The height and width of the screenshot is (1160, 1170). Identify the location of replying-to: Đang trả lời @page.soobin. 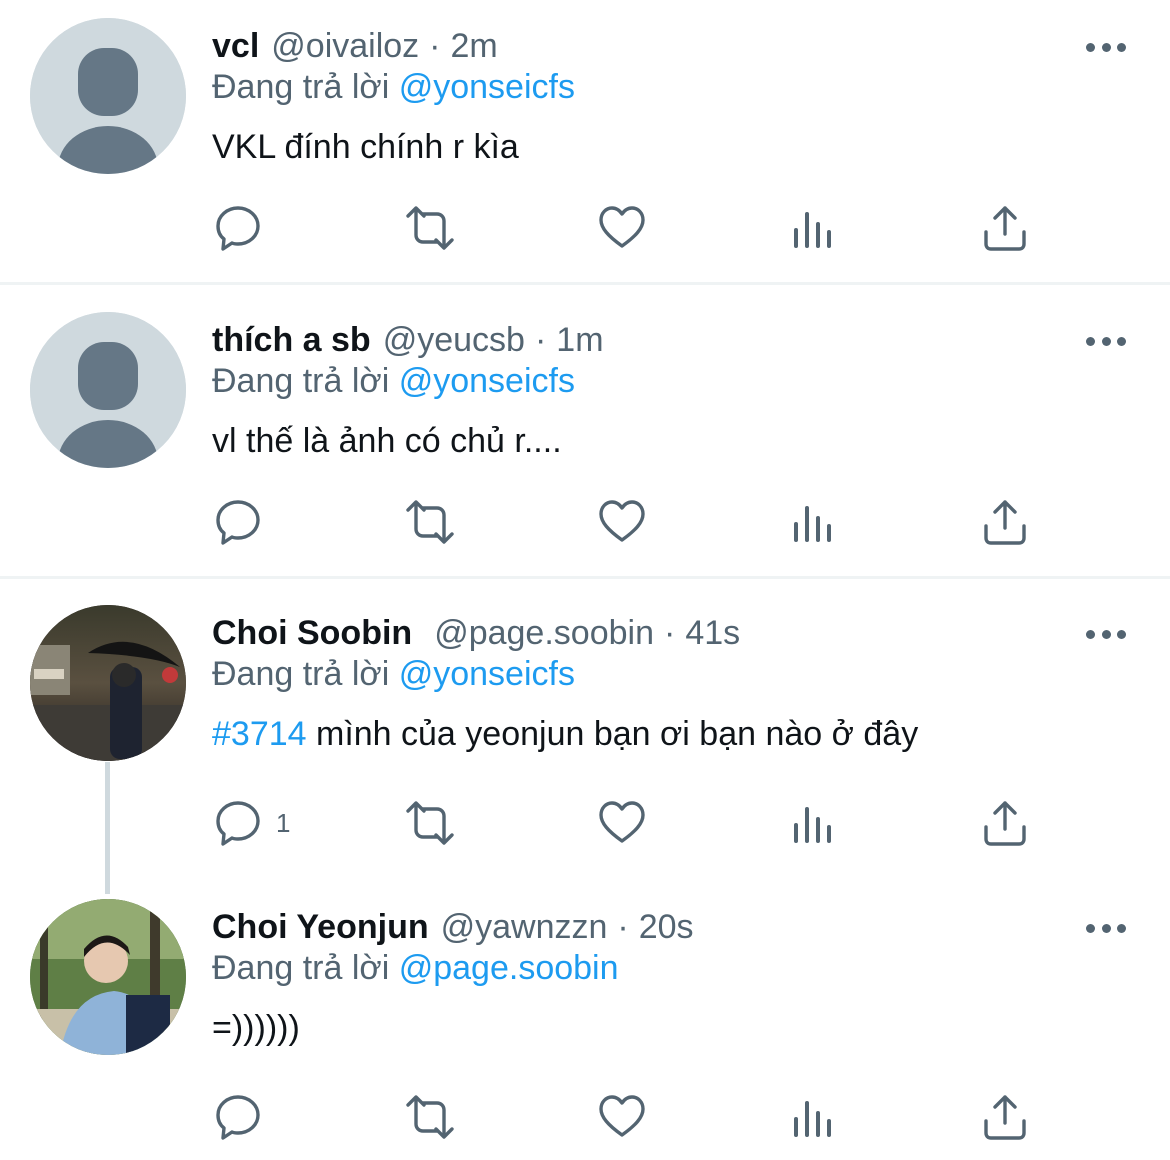
(415, 968).